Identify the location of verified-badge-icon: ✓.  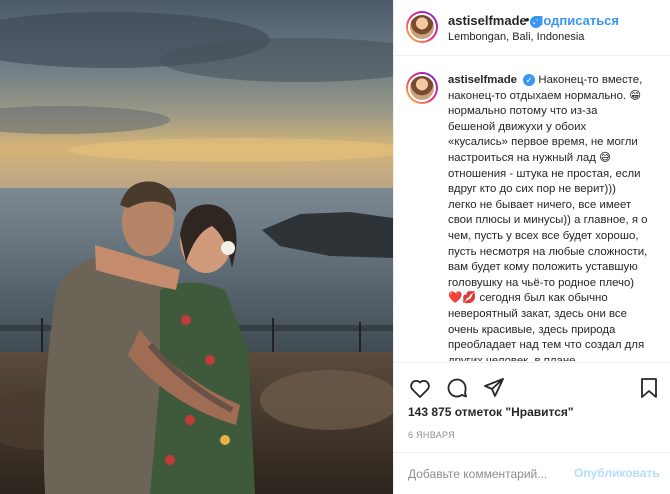
(529, 80).